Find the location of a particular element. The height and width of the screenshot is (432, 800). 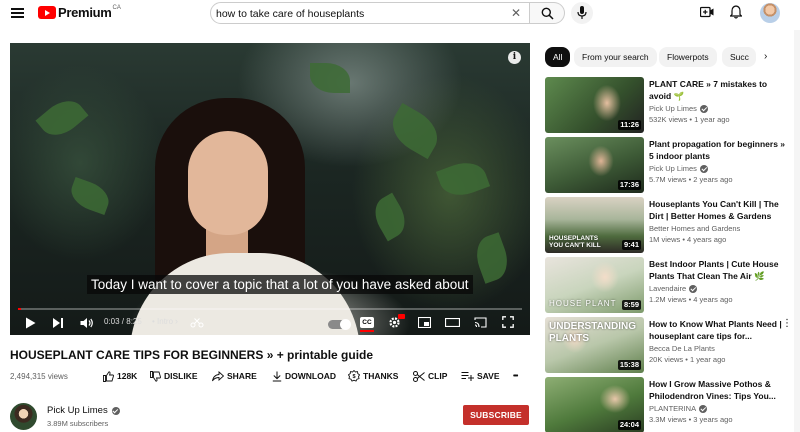

clip-button: CLIP is located at coordinates (430, 376).